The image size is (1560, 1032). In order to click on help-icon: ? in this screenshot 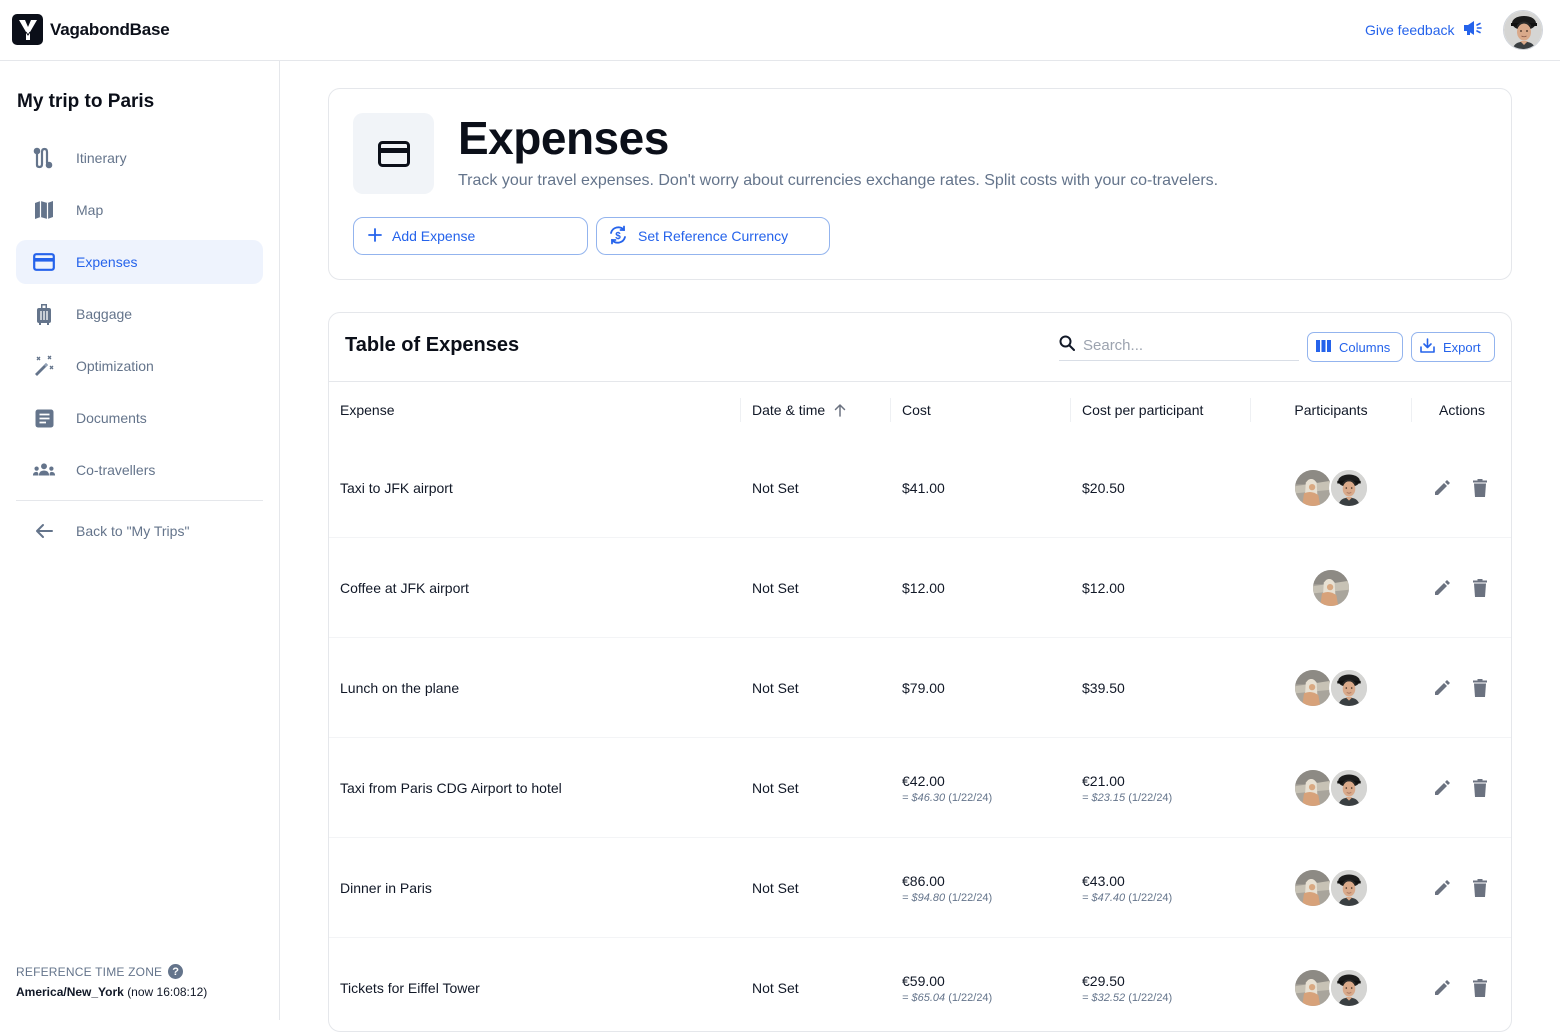, I will do `click(176, 971)`.